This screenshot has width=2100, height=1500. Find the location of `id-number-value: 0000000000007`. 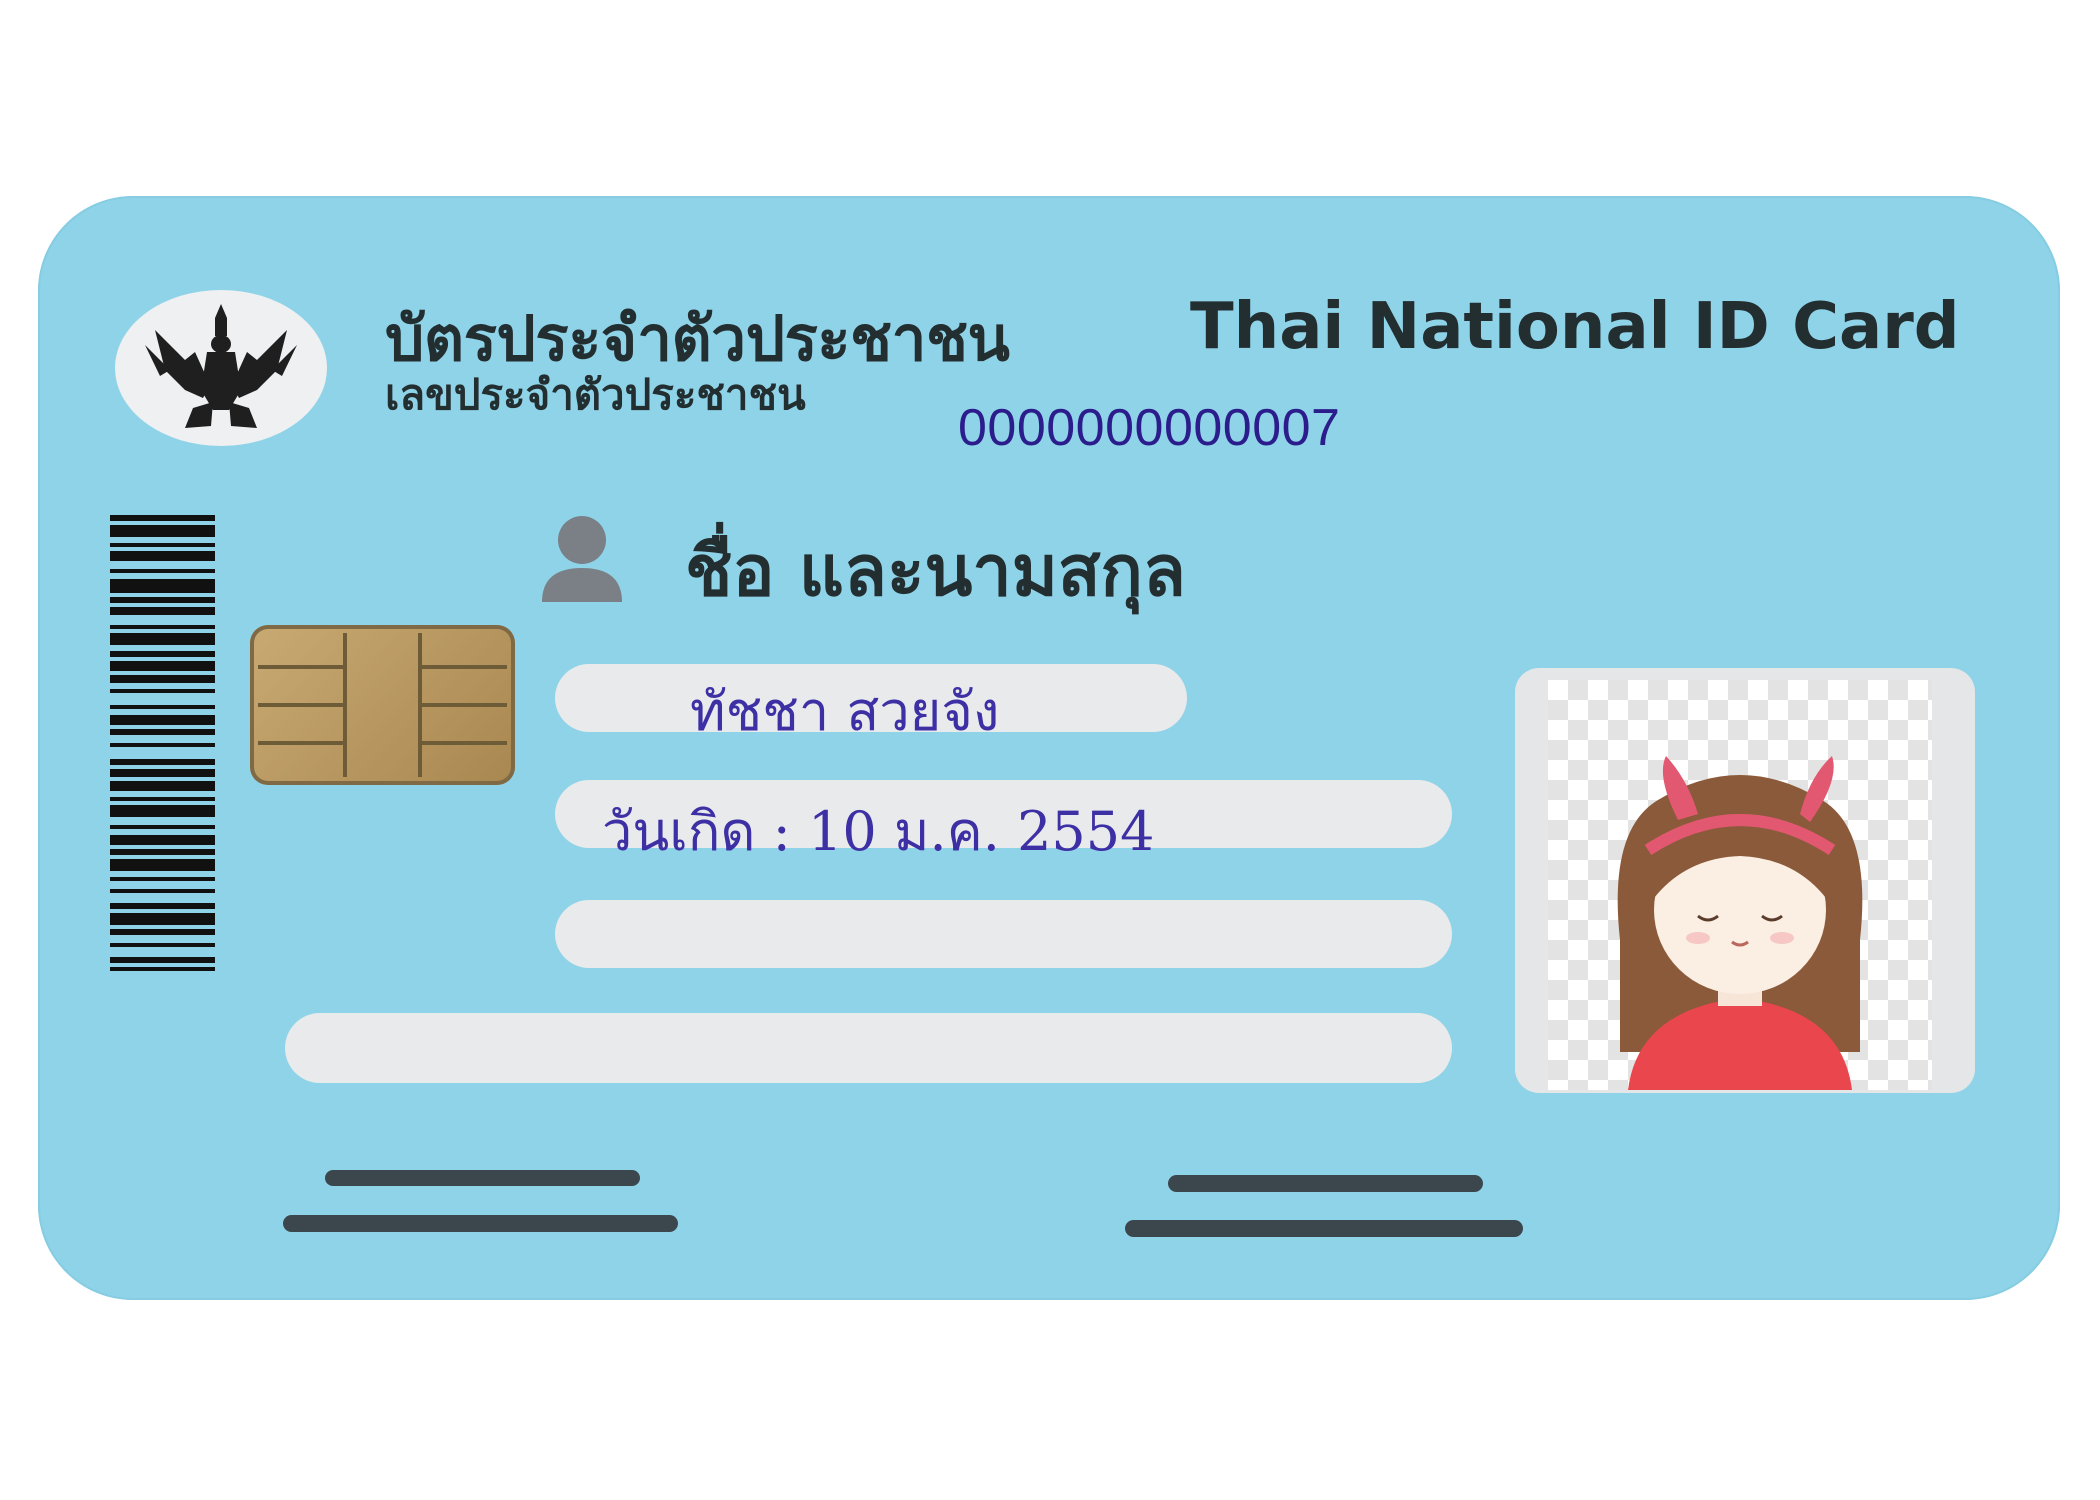

id-number-value: 0000000000007 is located at coordinates (1149, 428).